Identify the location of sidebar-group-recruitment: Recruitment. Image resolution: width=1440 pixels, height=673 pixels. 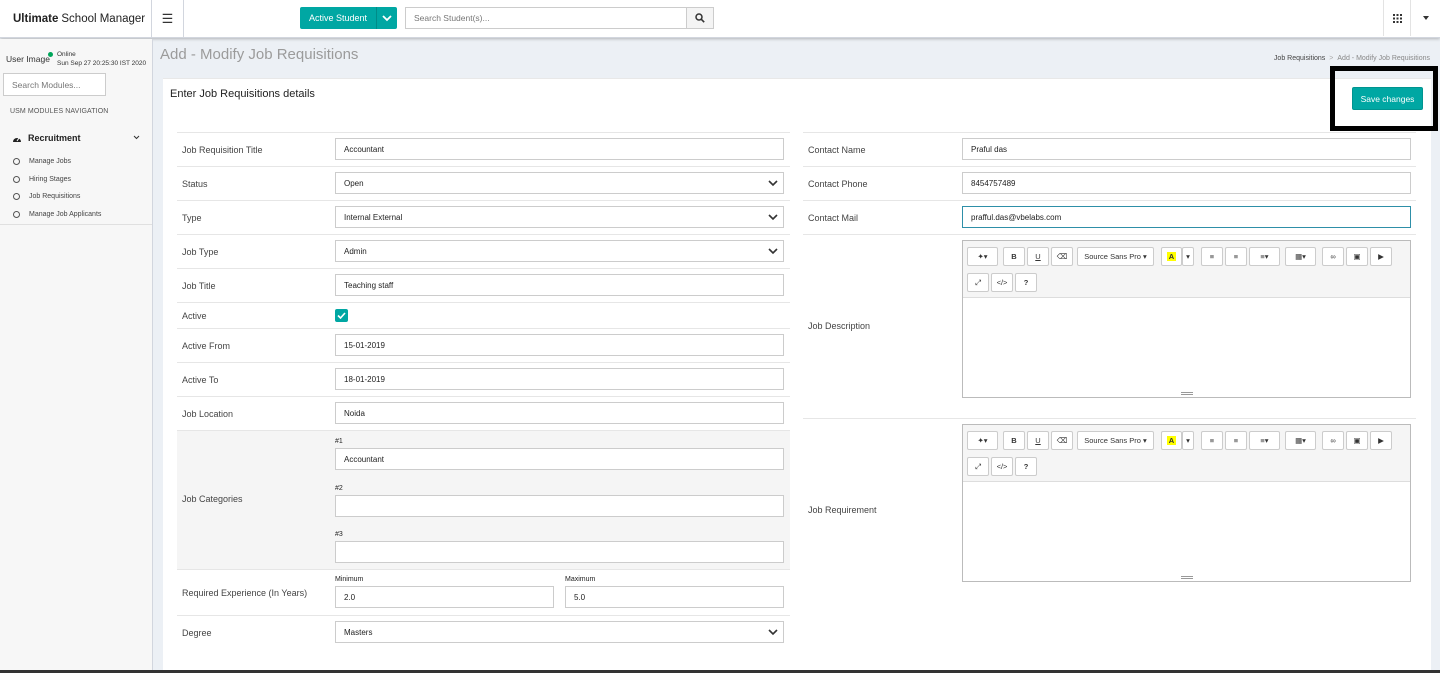
(76, 138).